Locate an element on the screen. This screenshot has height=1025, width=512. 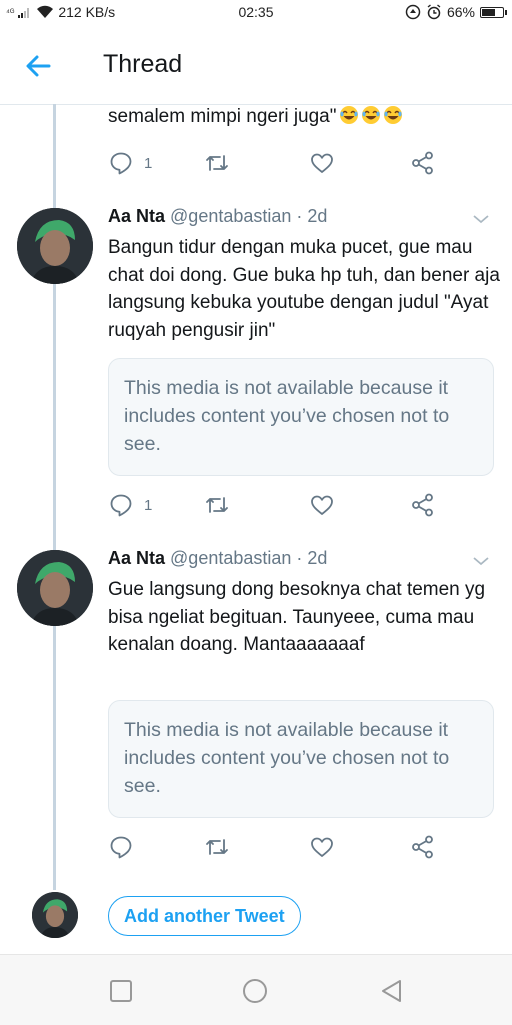
home-icon is located at coordinates (255, 991).